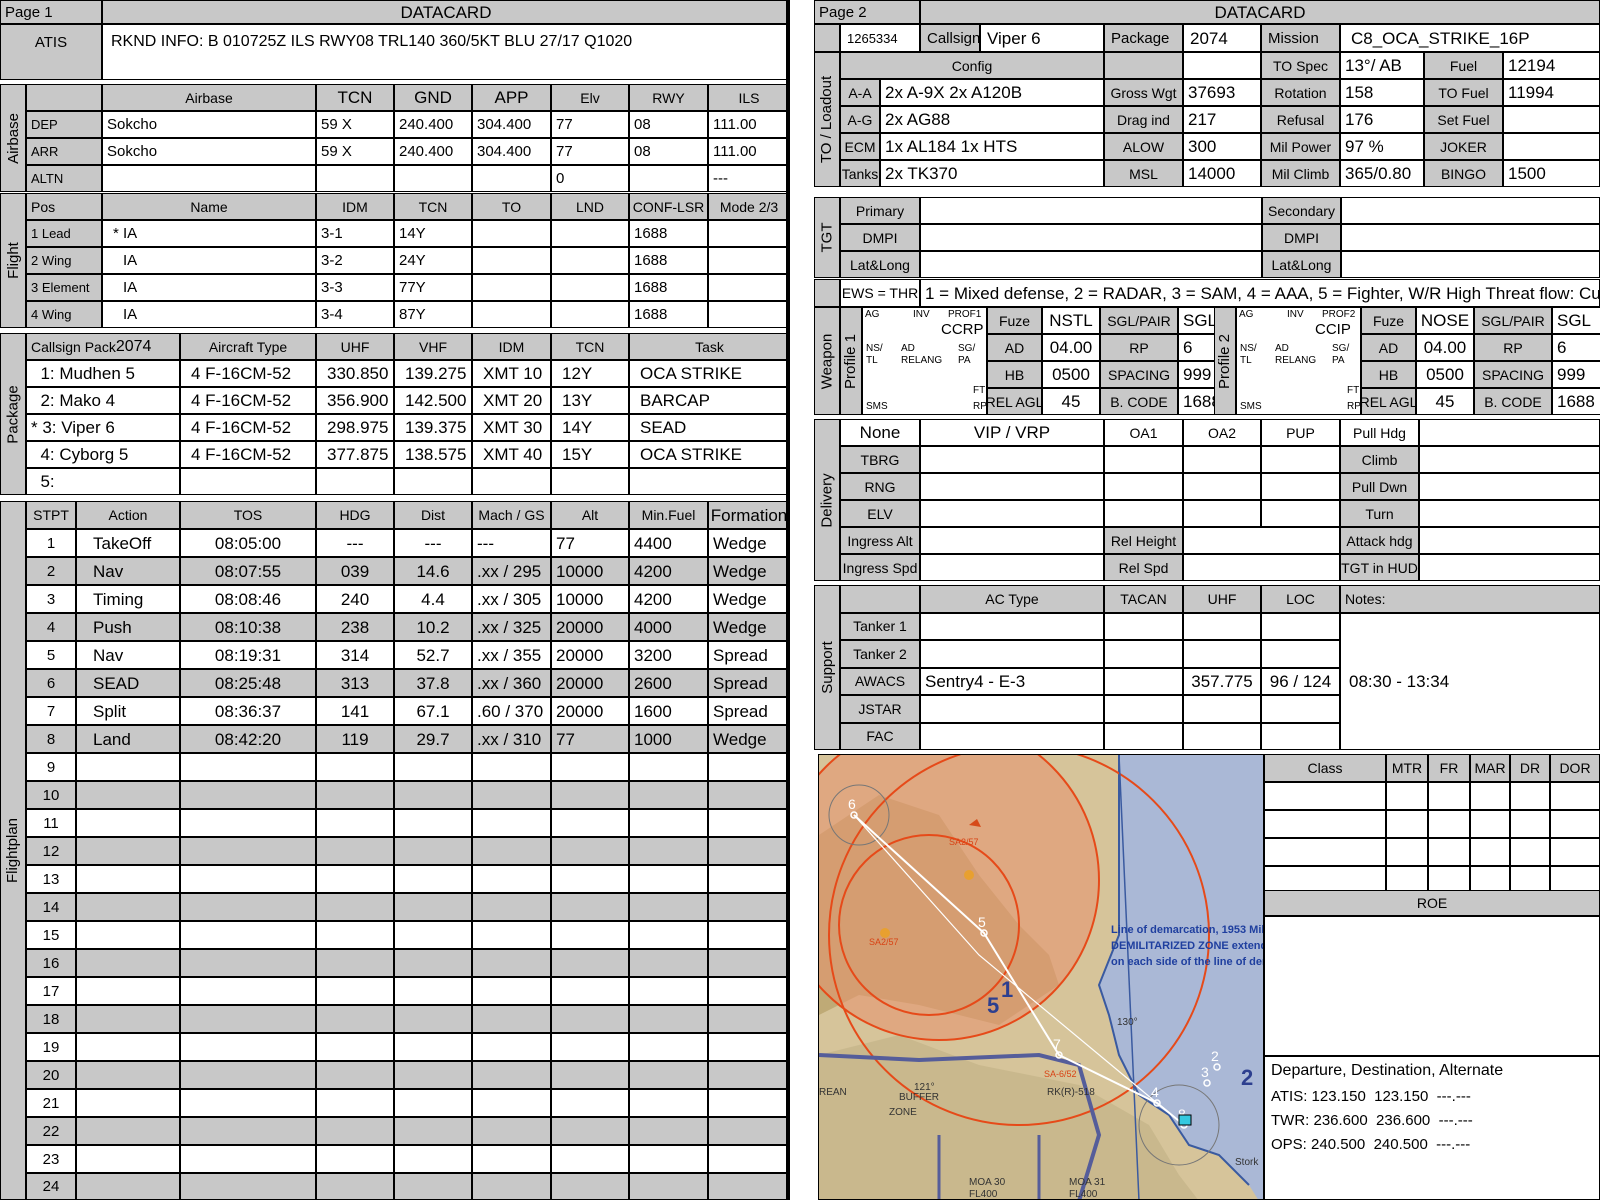 This screenshot has width=1600, height=1200. Describe the element at coordinates (1341, 348) in the screenshot. I see `sms-text: SG/` at that location.